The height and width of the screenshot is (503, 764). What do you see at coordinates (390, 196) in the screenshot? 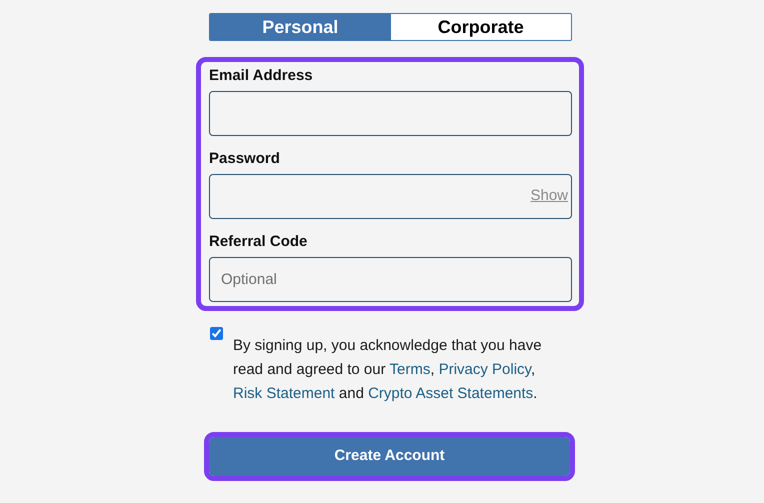
I see `password-field` at bounding box center [390, 196].